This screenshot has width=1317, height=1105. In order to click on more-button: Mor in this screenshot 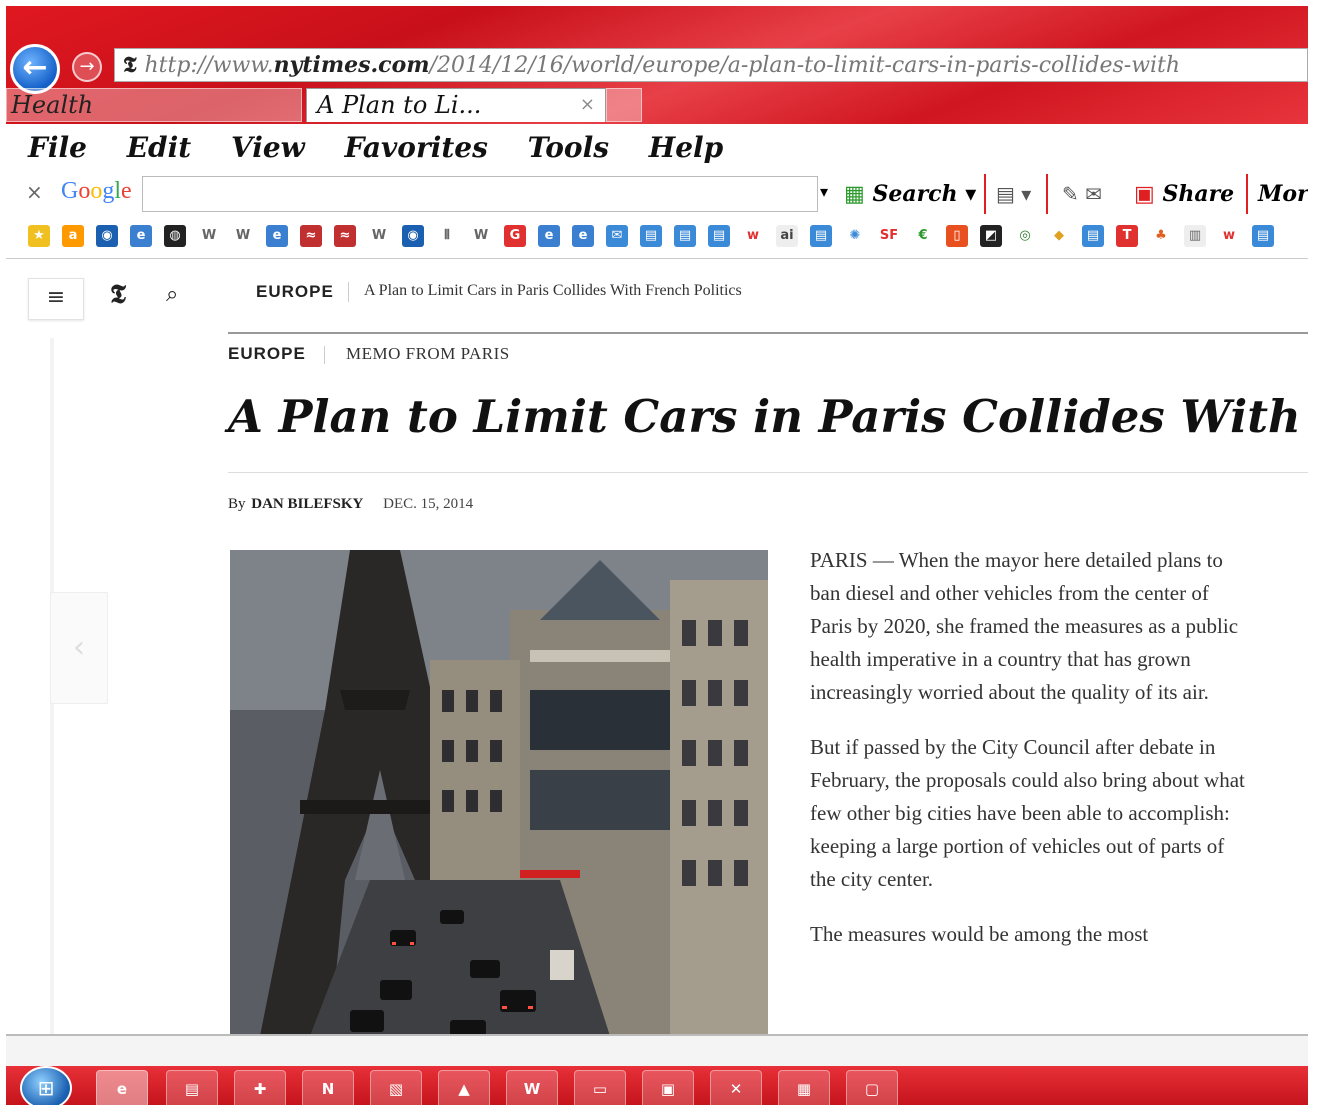, I will do `click(1283, 194)`.